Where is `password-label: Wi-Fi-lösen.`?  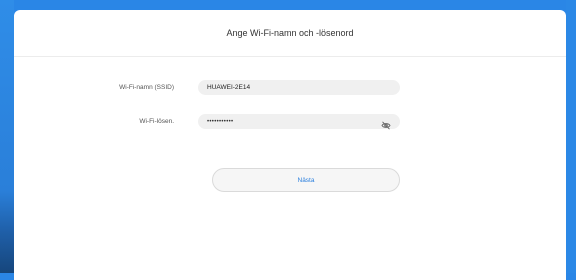 password-label: Wi-Fi-lösen. is located at coordinates (156, 121).